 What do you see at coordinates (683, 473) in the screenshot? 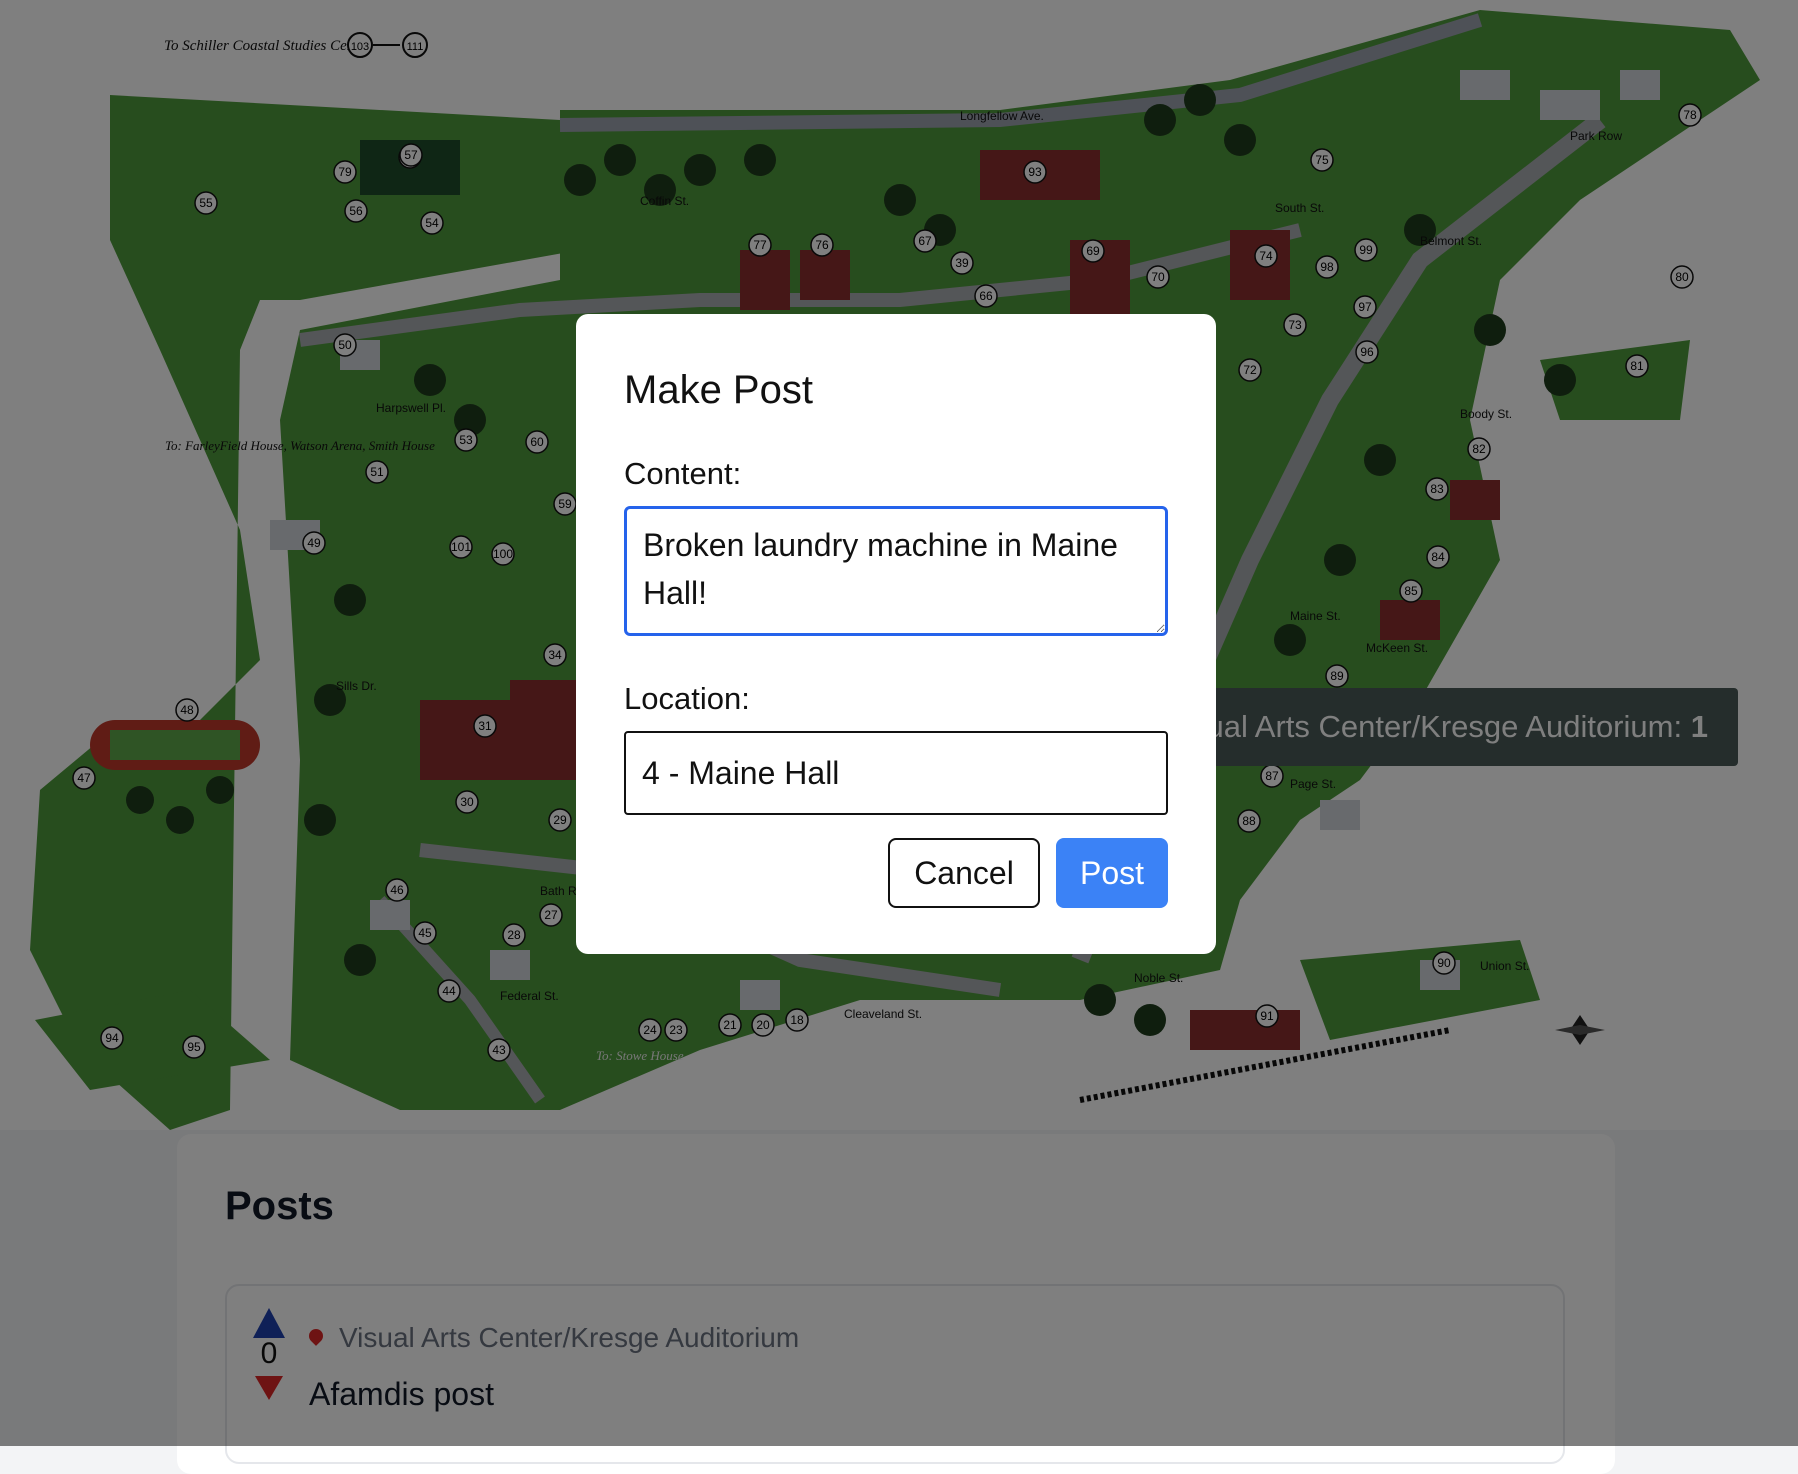
I see `content-label: Content:` at bounding box center [683, 473].